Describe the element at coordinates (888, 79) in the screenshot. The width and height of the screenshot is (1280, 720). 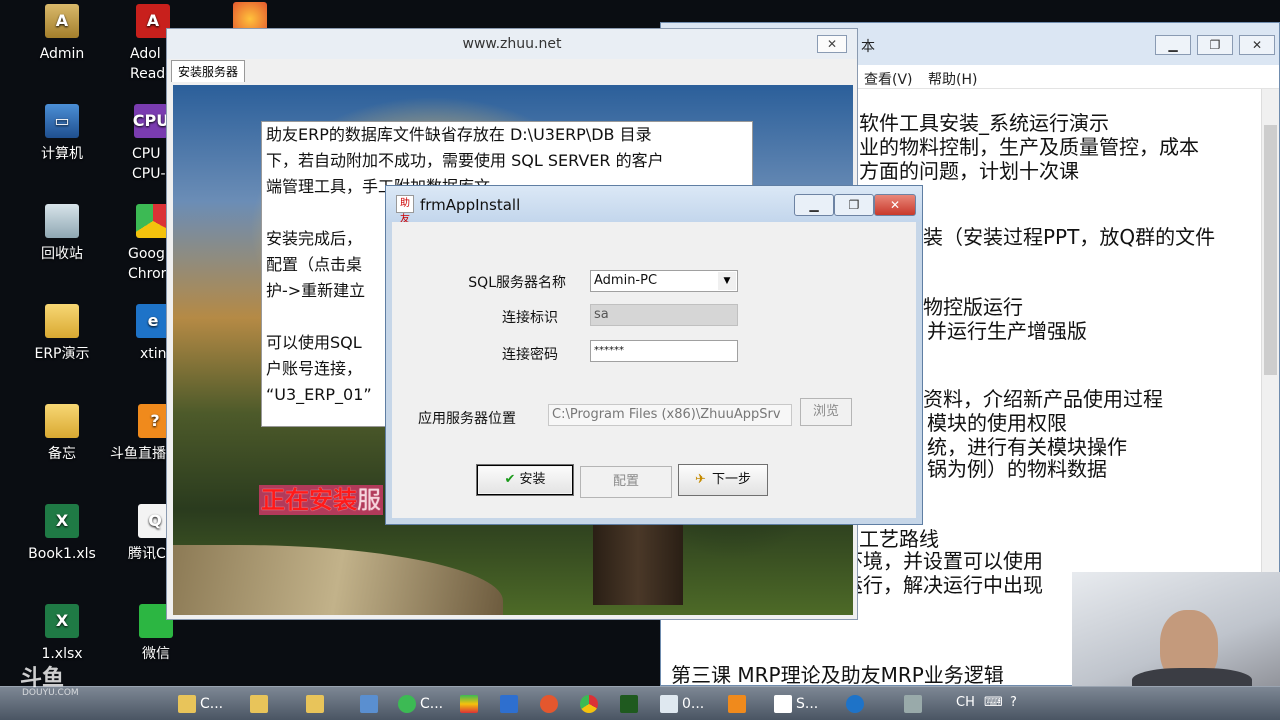
I see `menu-view: 查看(V)` at that location.